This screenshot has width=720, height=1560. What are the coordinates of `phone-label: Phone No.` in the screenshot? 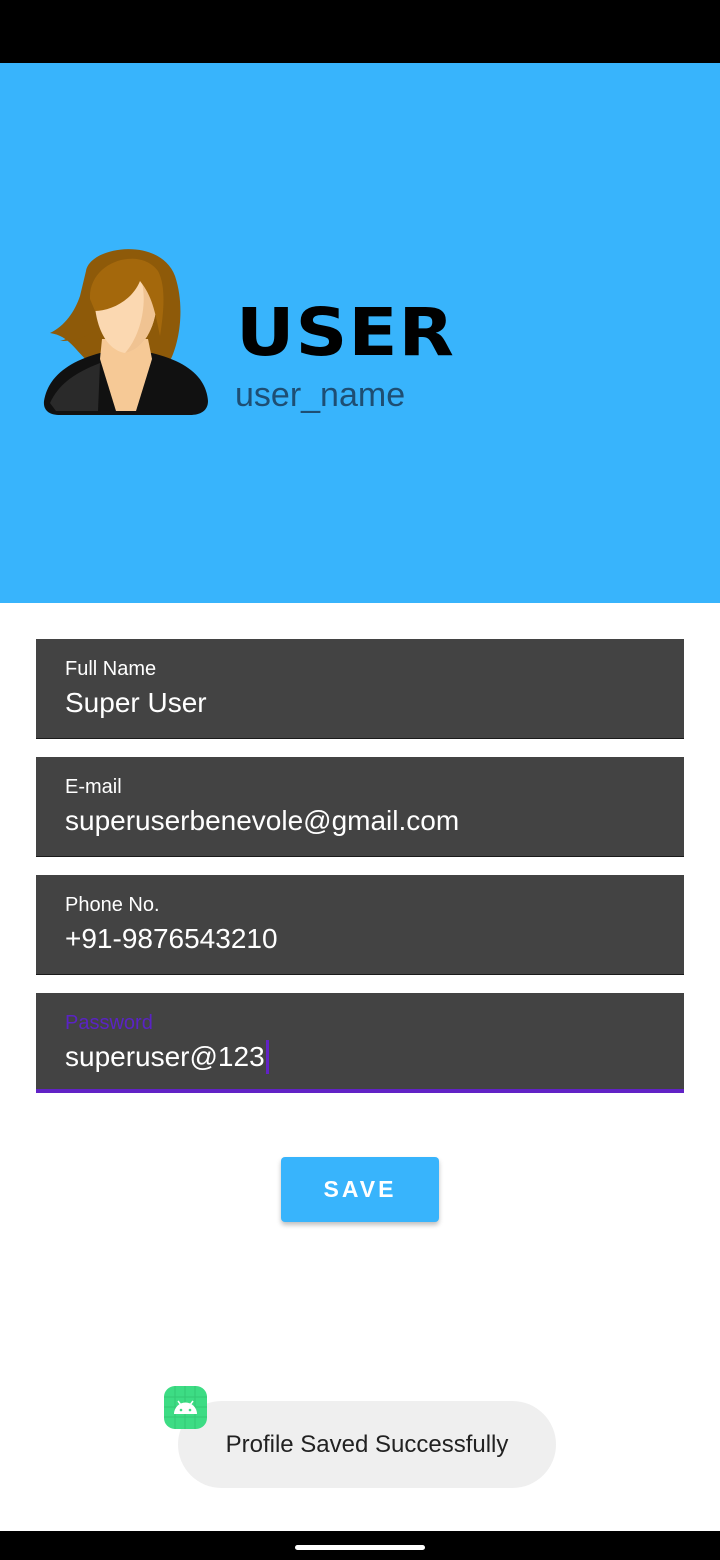 It's located at (112, 905).